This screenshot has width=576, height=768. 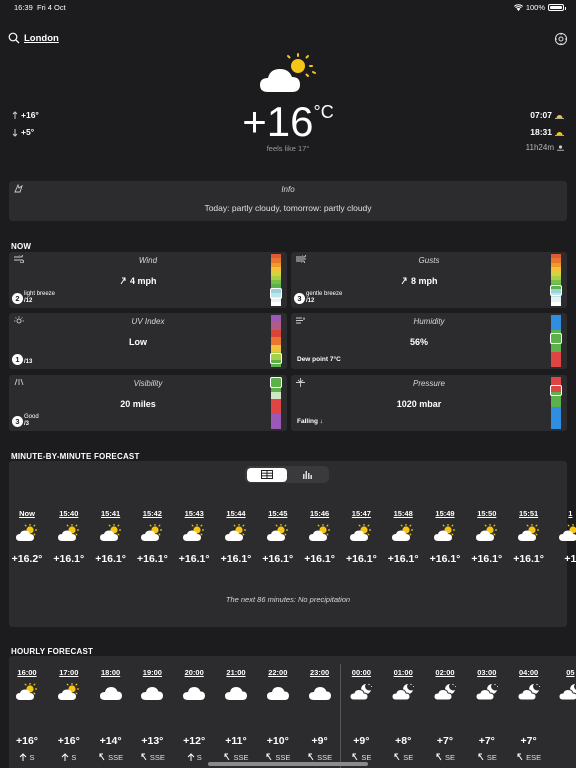 What do you see at coordinates (288, 764) in the screenshot?
I see `home-indicator` at bounding box center [288, 764].